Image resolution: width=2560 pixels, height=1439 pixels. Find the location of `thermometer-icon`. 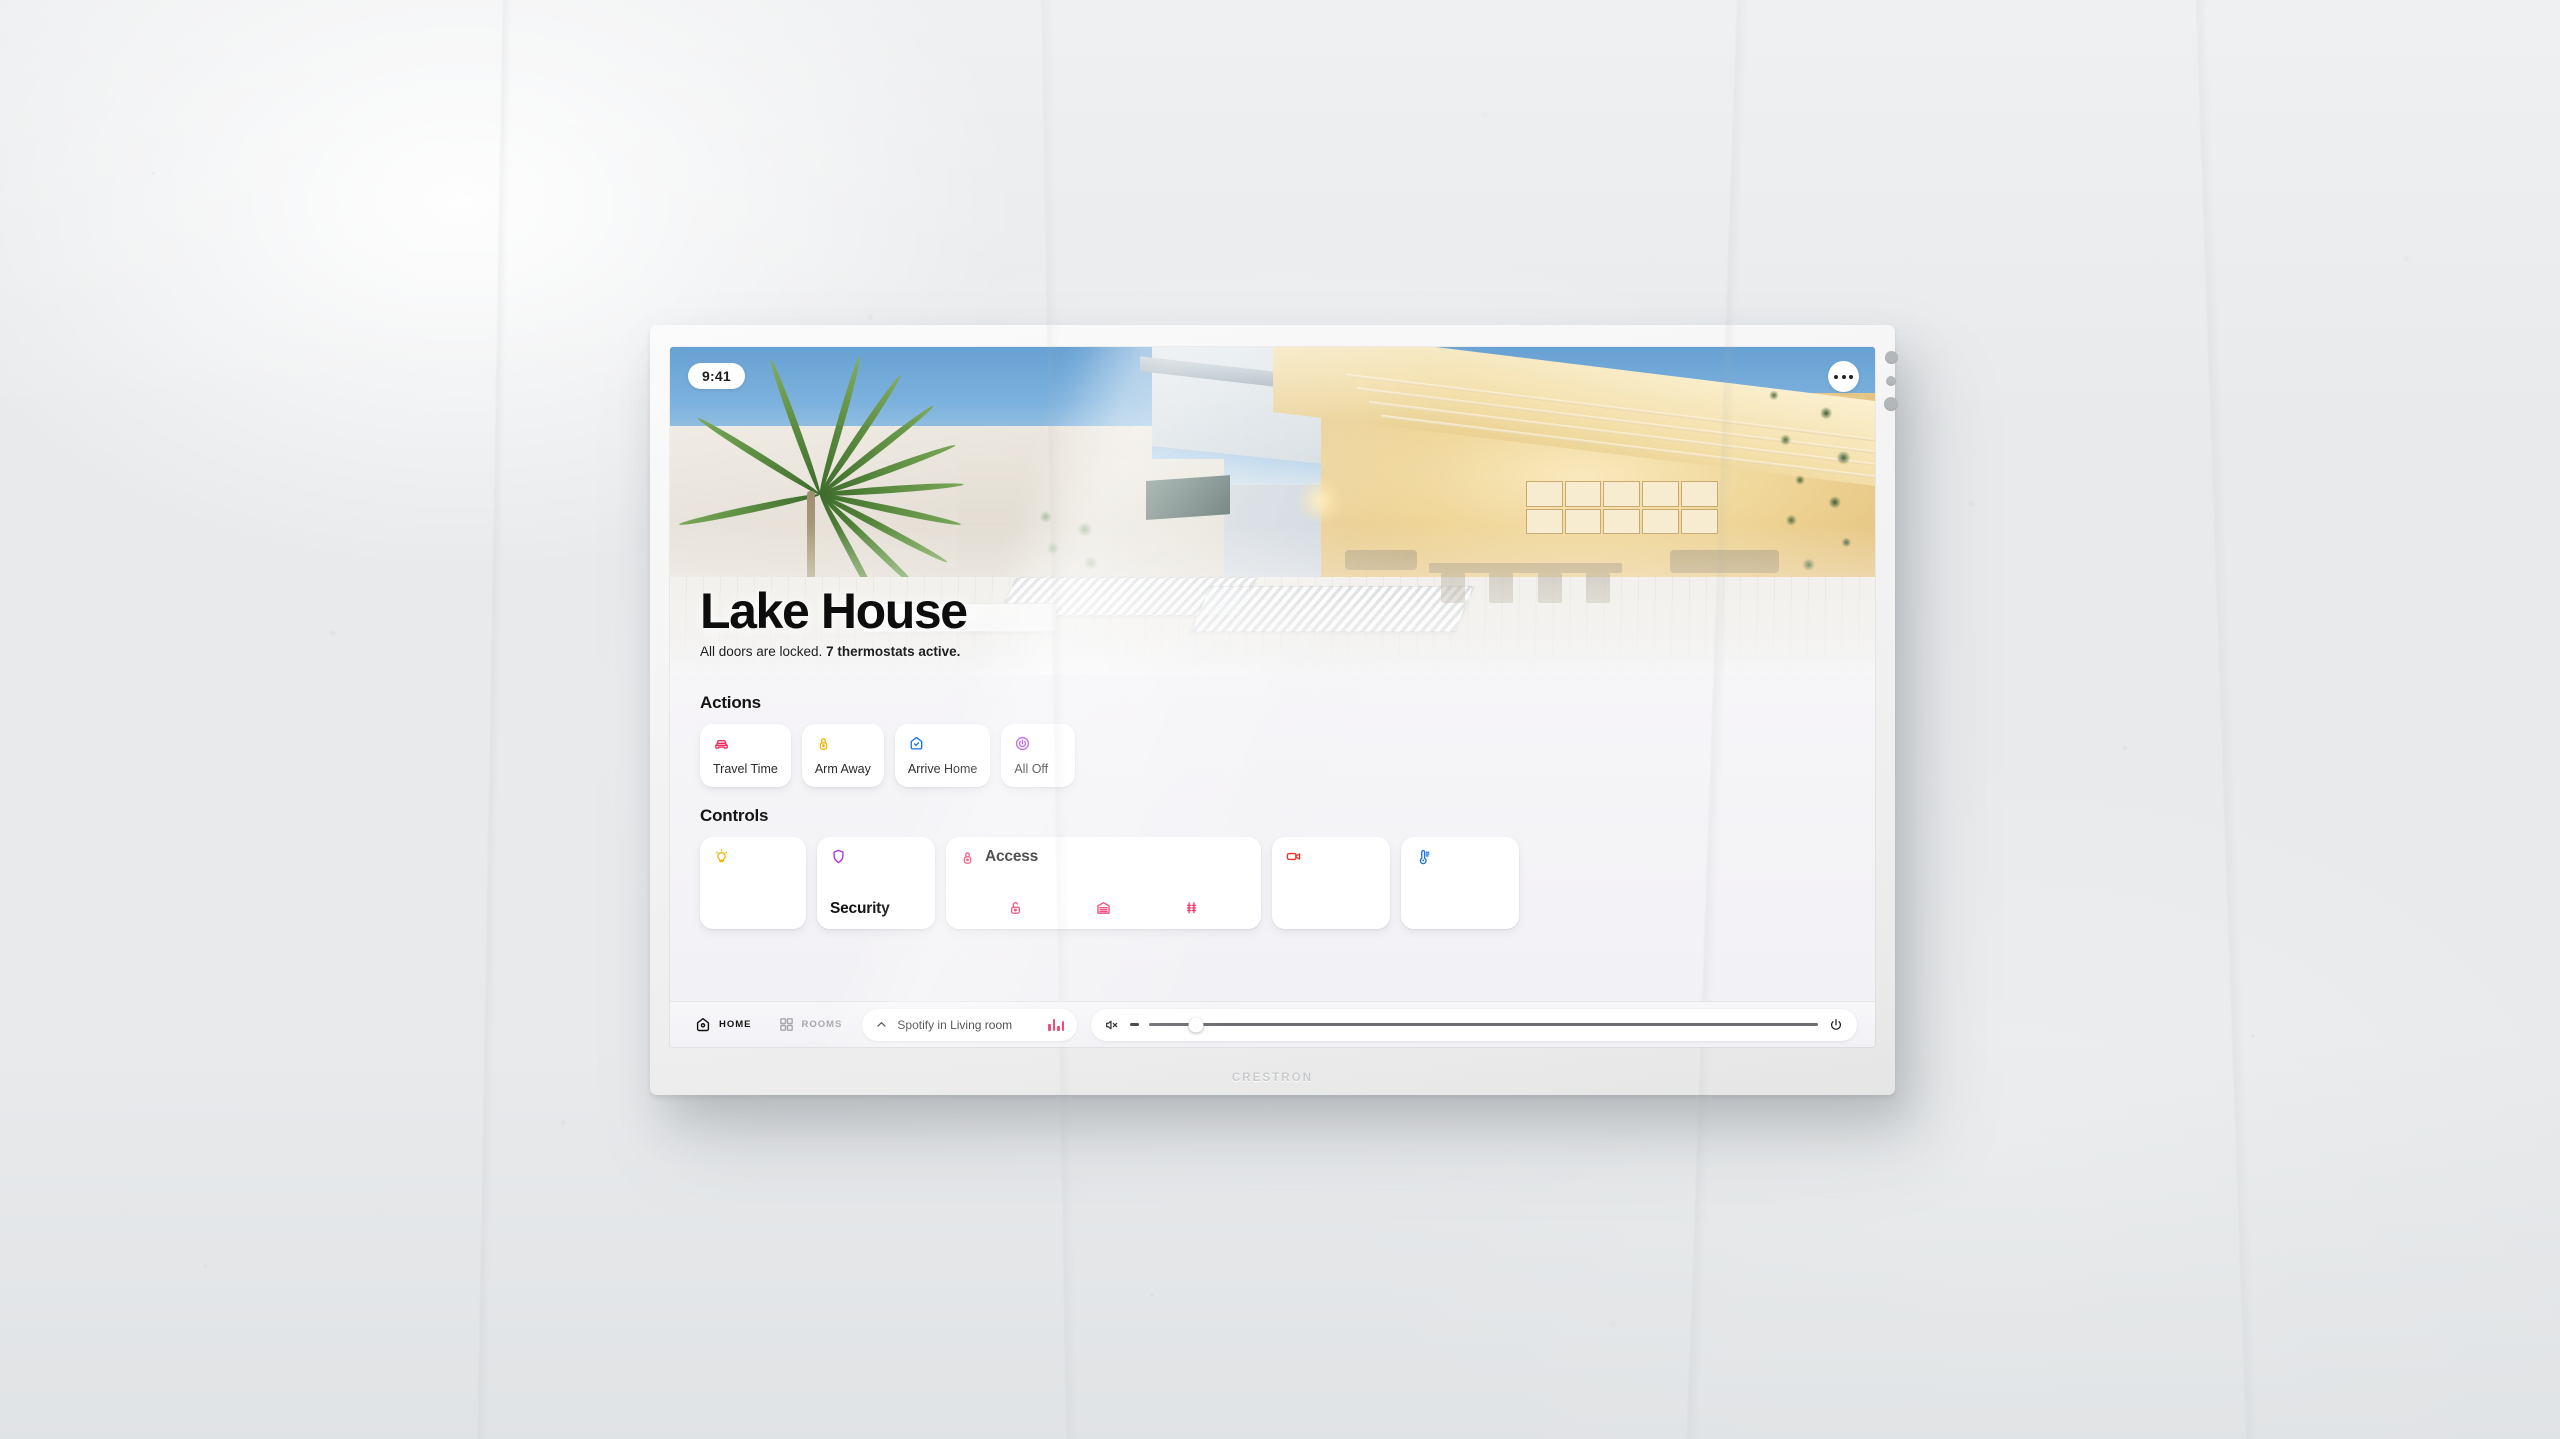

thermometer-icon is located at coordinates (1424, 857).